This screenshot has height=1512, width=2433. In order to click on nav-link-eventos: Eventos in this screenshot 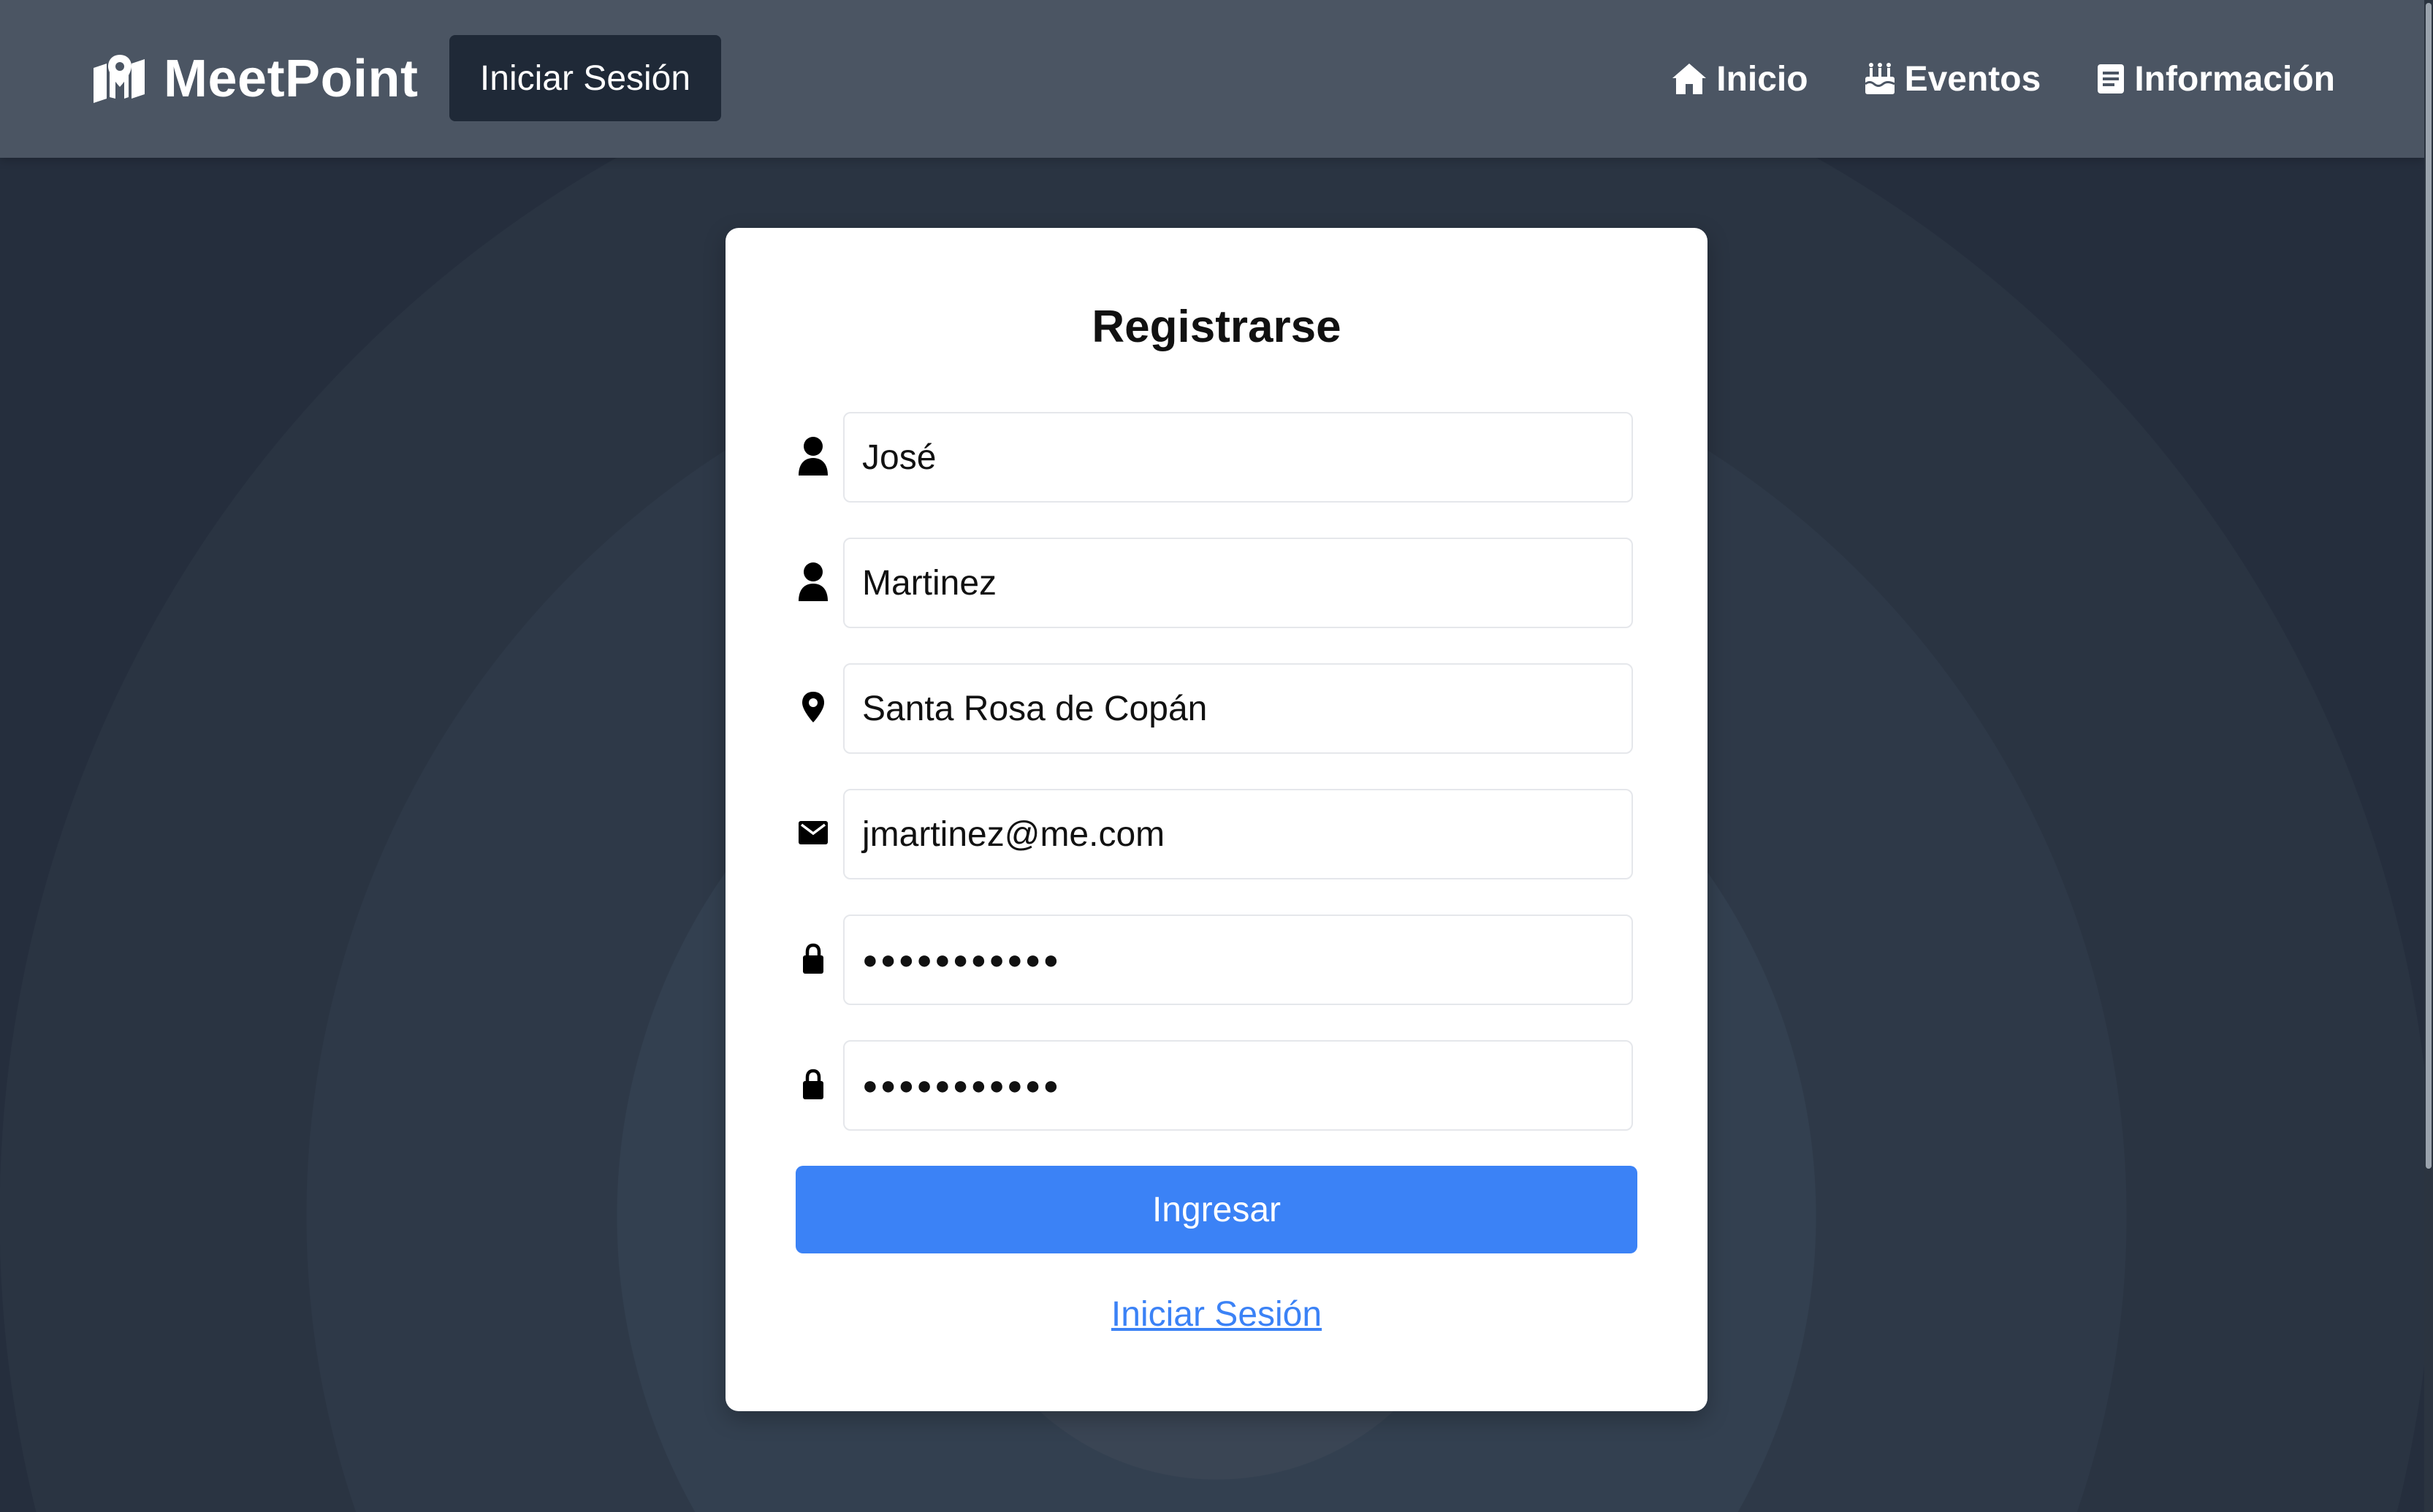, I will do `click(1952, 79)`.